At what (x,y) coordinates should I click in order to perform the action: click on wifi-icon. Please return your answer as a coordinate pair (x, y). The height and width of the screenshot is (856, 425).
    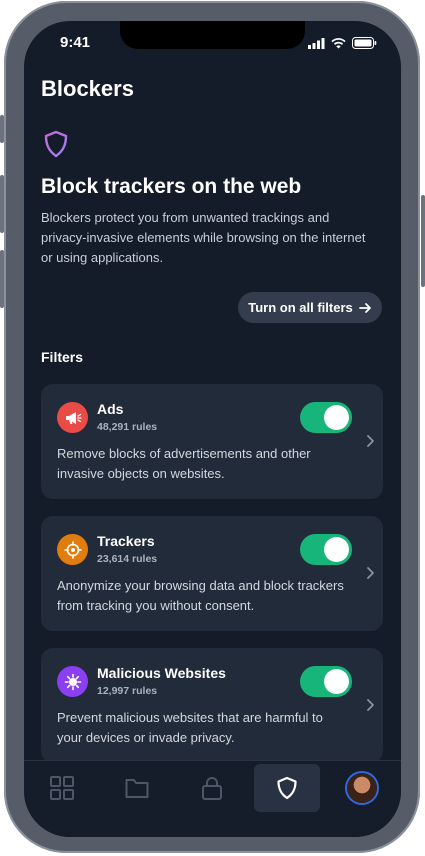
    Looking at the image, I should click on (338, 42).